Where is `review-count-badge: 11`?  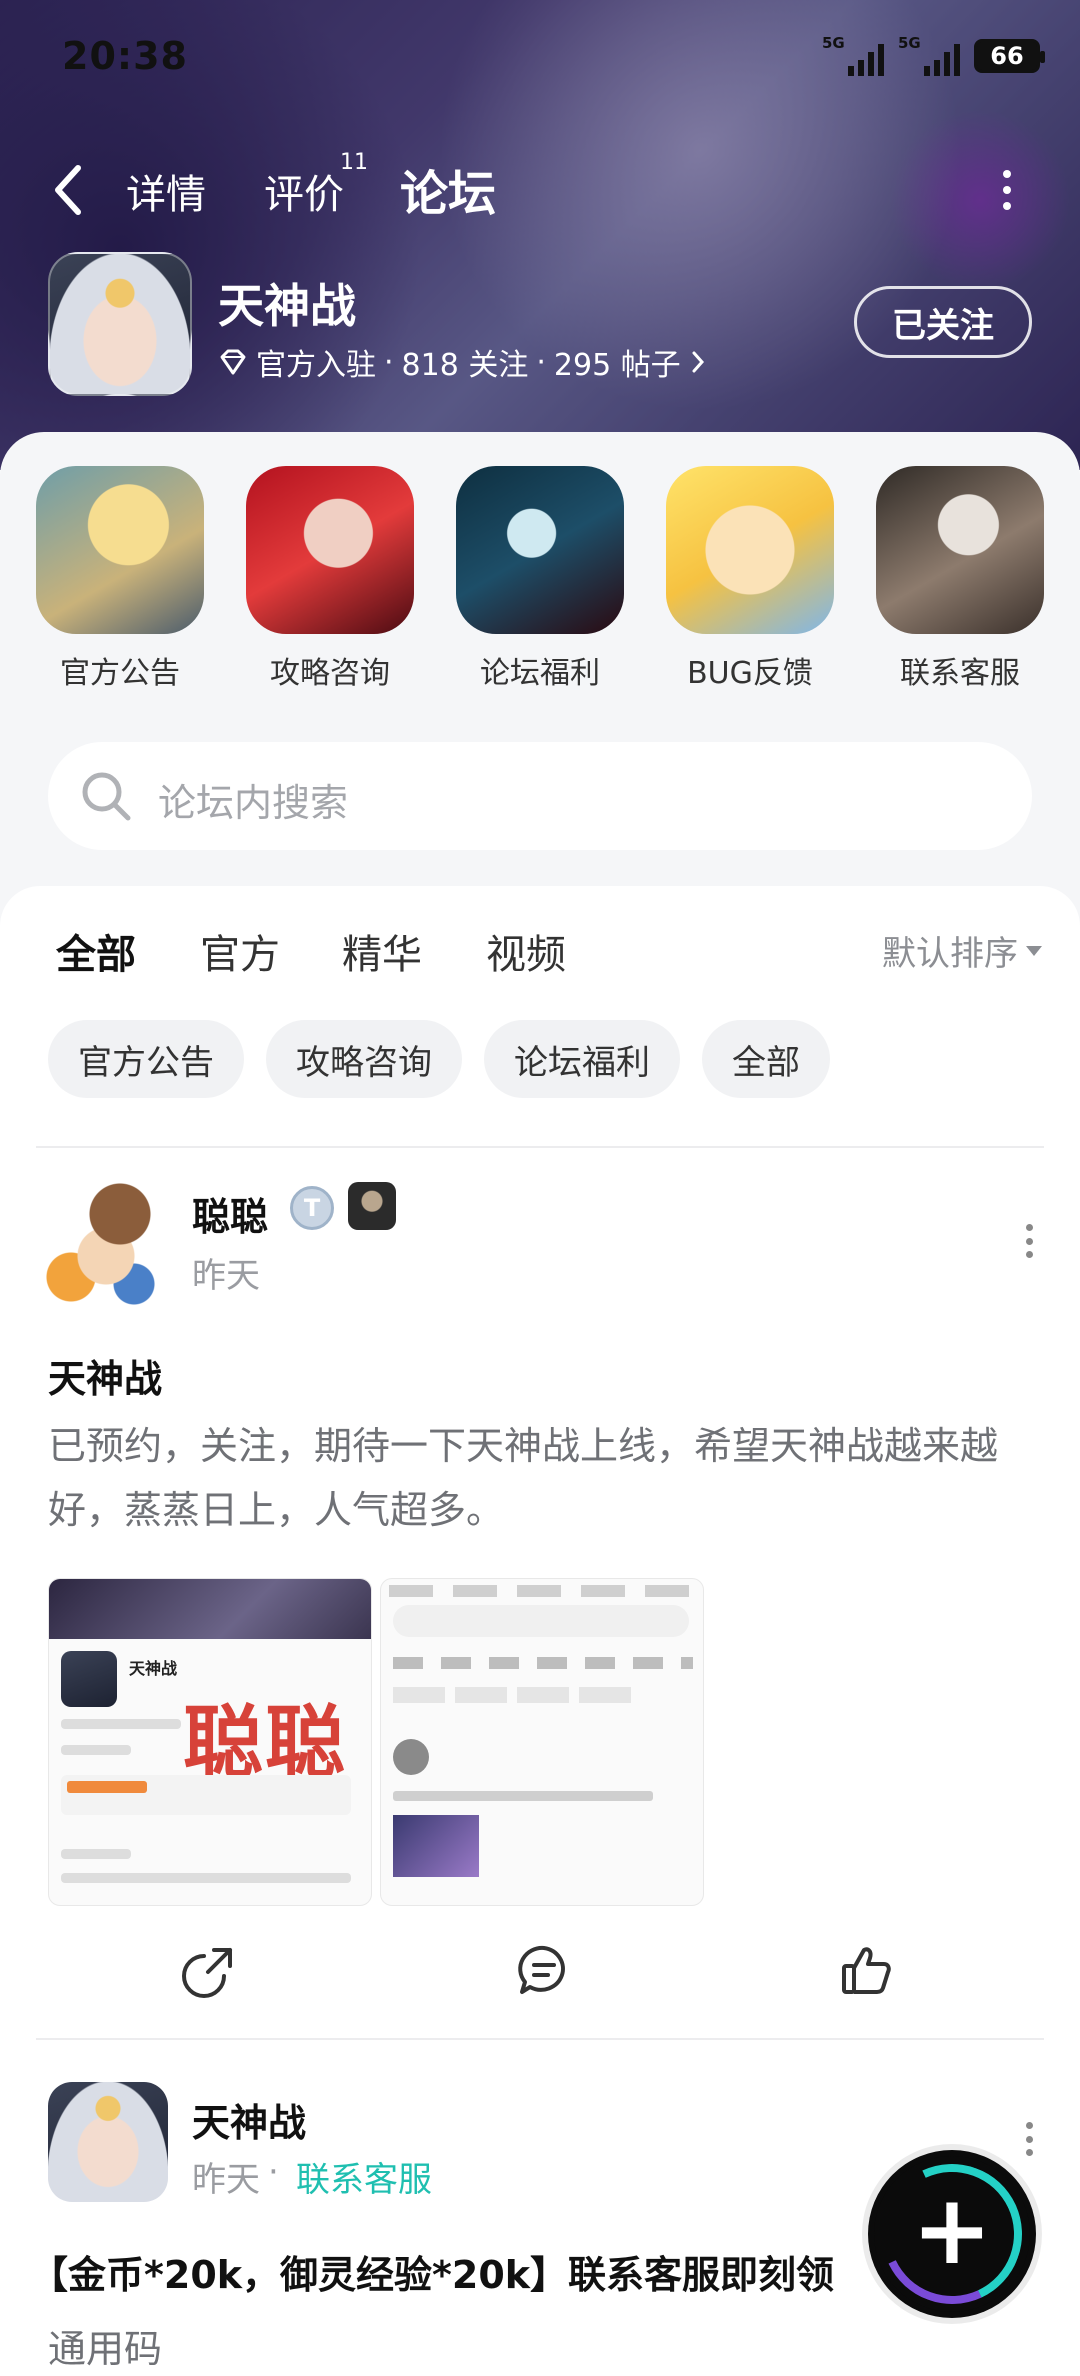 review-count-badge: 11 is located at coordinates (354, 162).